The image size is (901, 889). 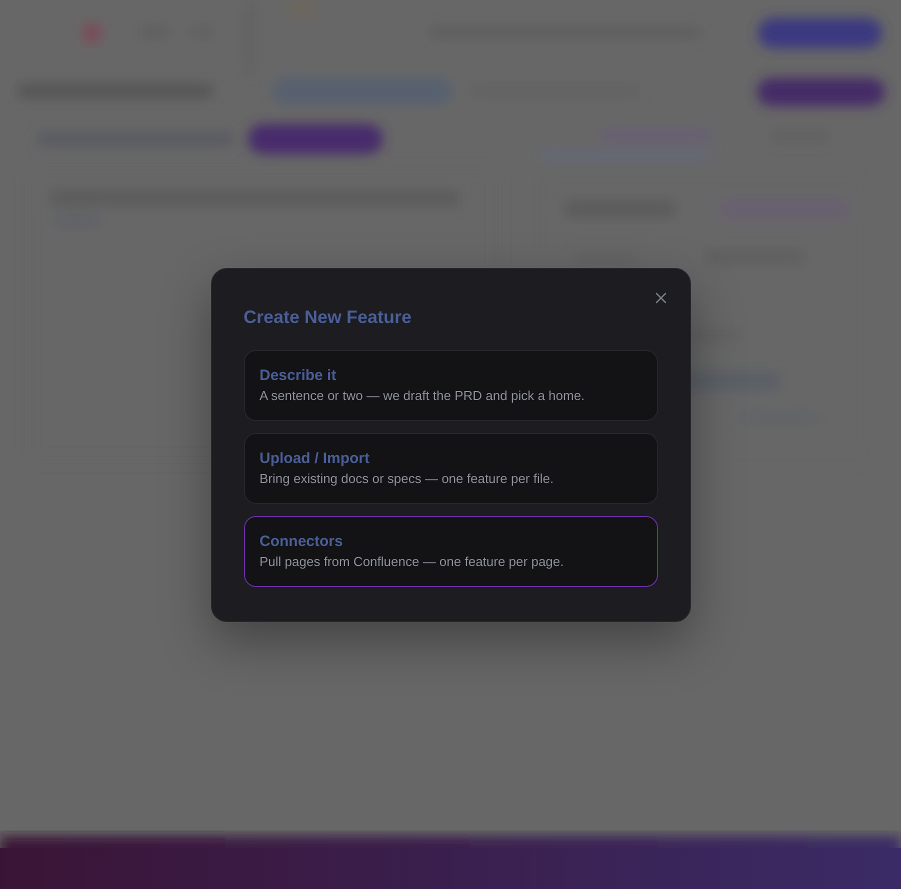 What do you see at coordinates (328, 317) in the screenshot?
I see `dialog-title: Create New Feature` at bounding box center [328, 317].